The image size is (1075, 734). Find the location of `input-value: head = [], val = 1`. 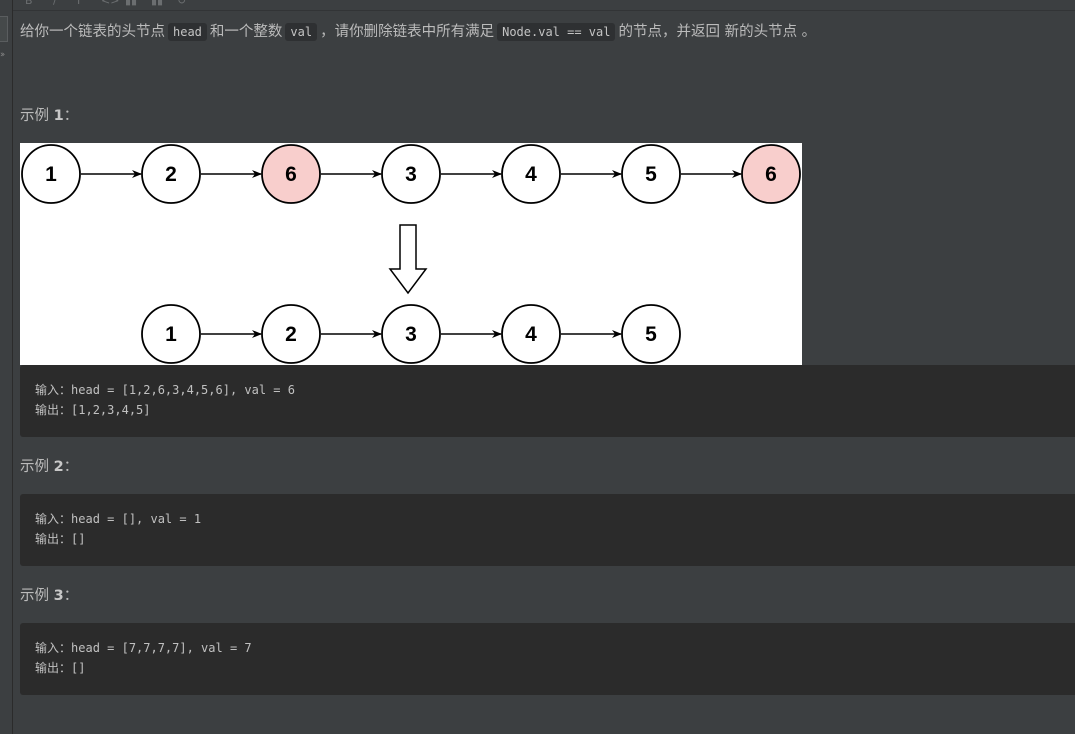

input-value: head = [], val = 1 is located at coordinates (136, 519).